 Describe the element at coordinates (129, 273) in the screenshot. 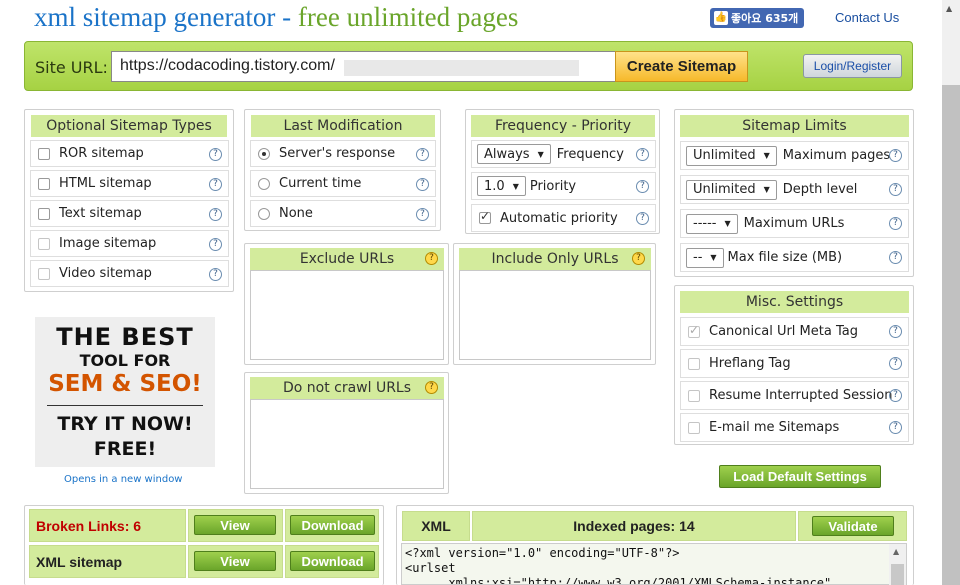

I see `option-video: Video sitemap ?` at that location.